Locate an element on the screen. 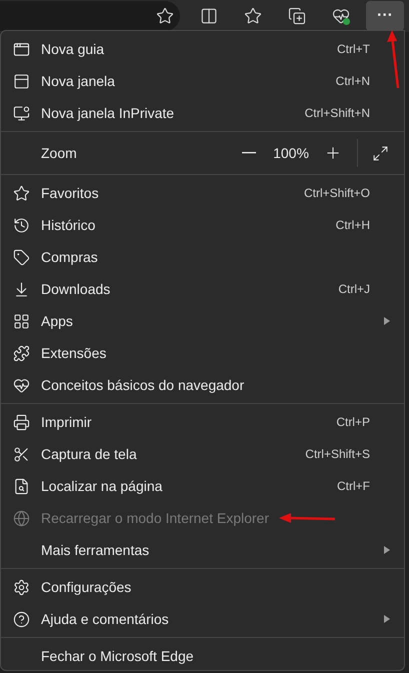 The image size is (409, 673). fullscreen-icon is located at coordinates (380, 153).